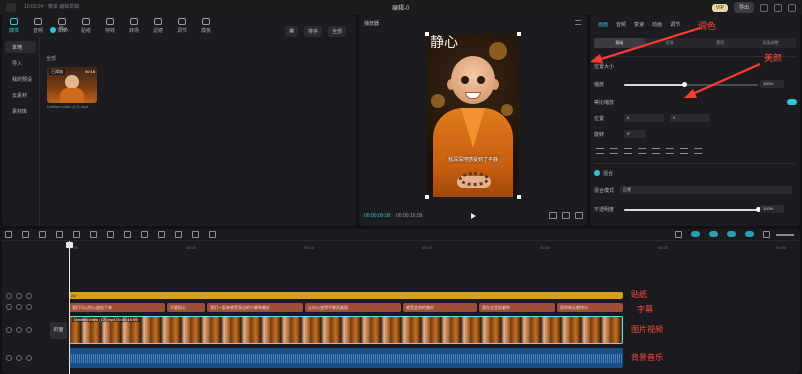  Describe the element at coordinates (743, 7) in the screenshot. I see `export-button: 导出` at that location.